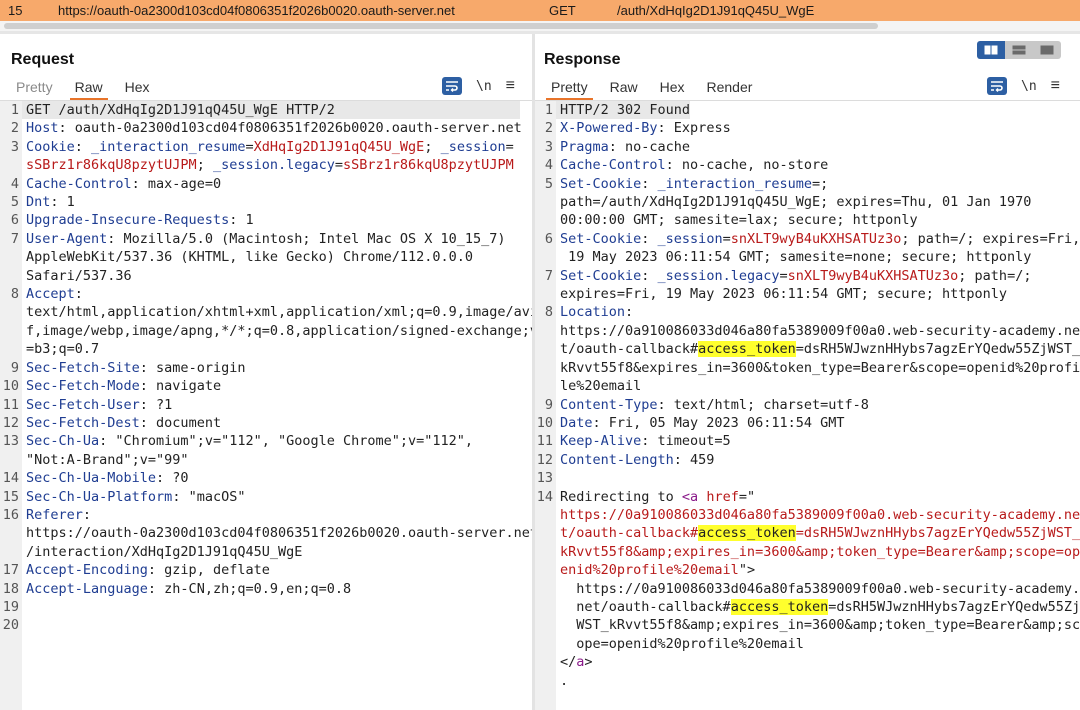 The width and height of the screenshot is (1080, 710). What do you see at coordinates (441, 26) in the screenshot?
I see `scrollbar-thumb` at bounding box center [441, 26].